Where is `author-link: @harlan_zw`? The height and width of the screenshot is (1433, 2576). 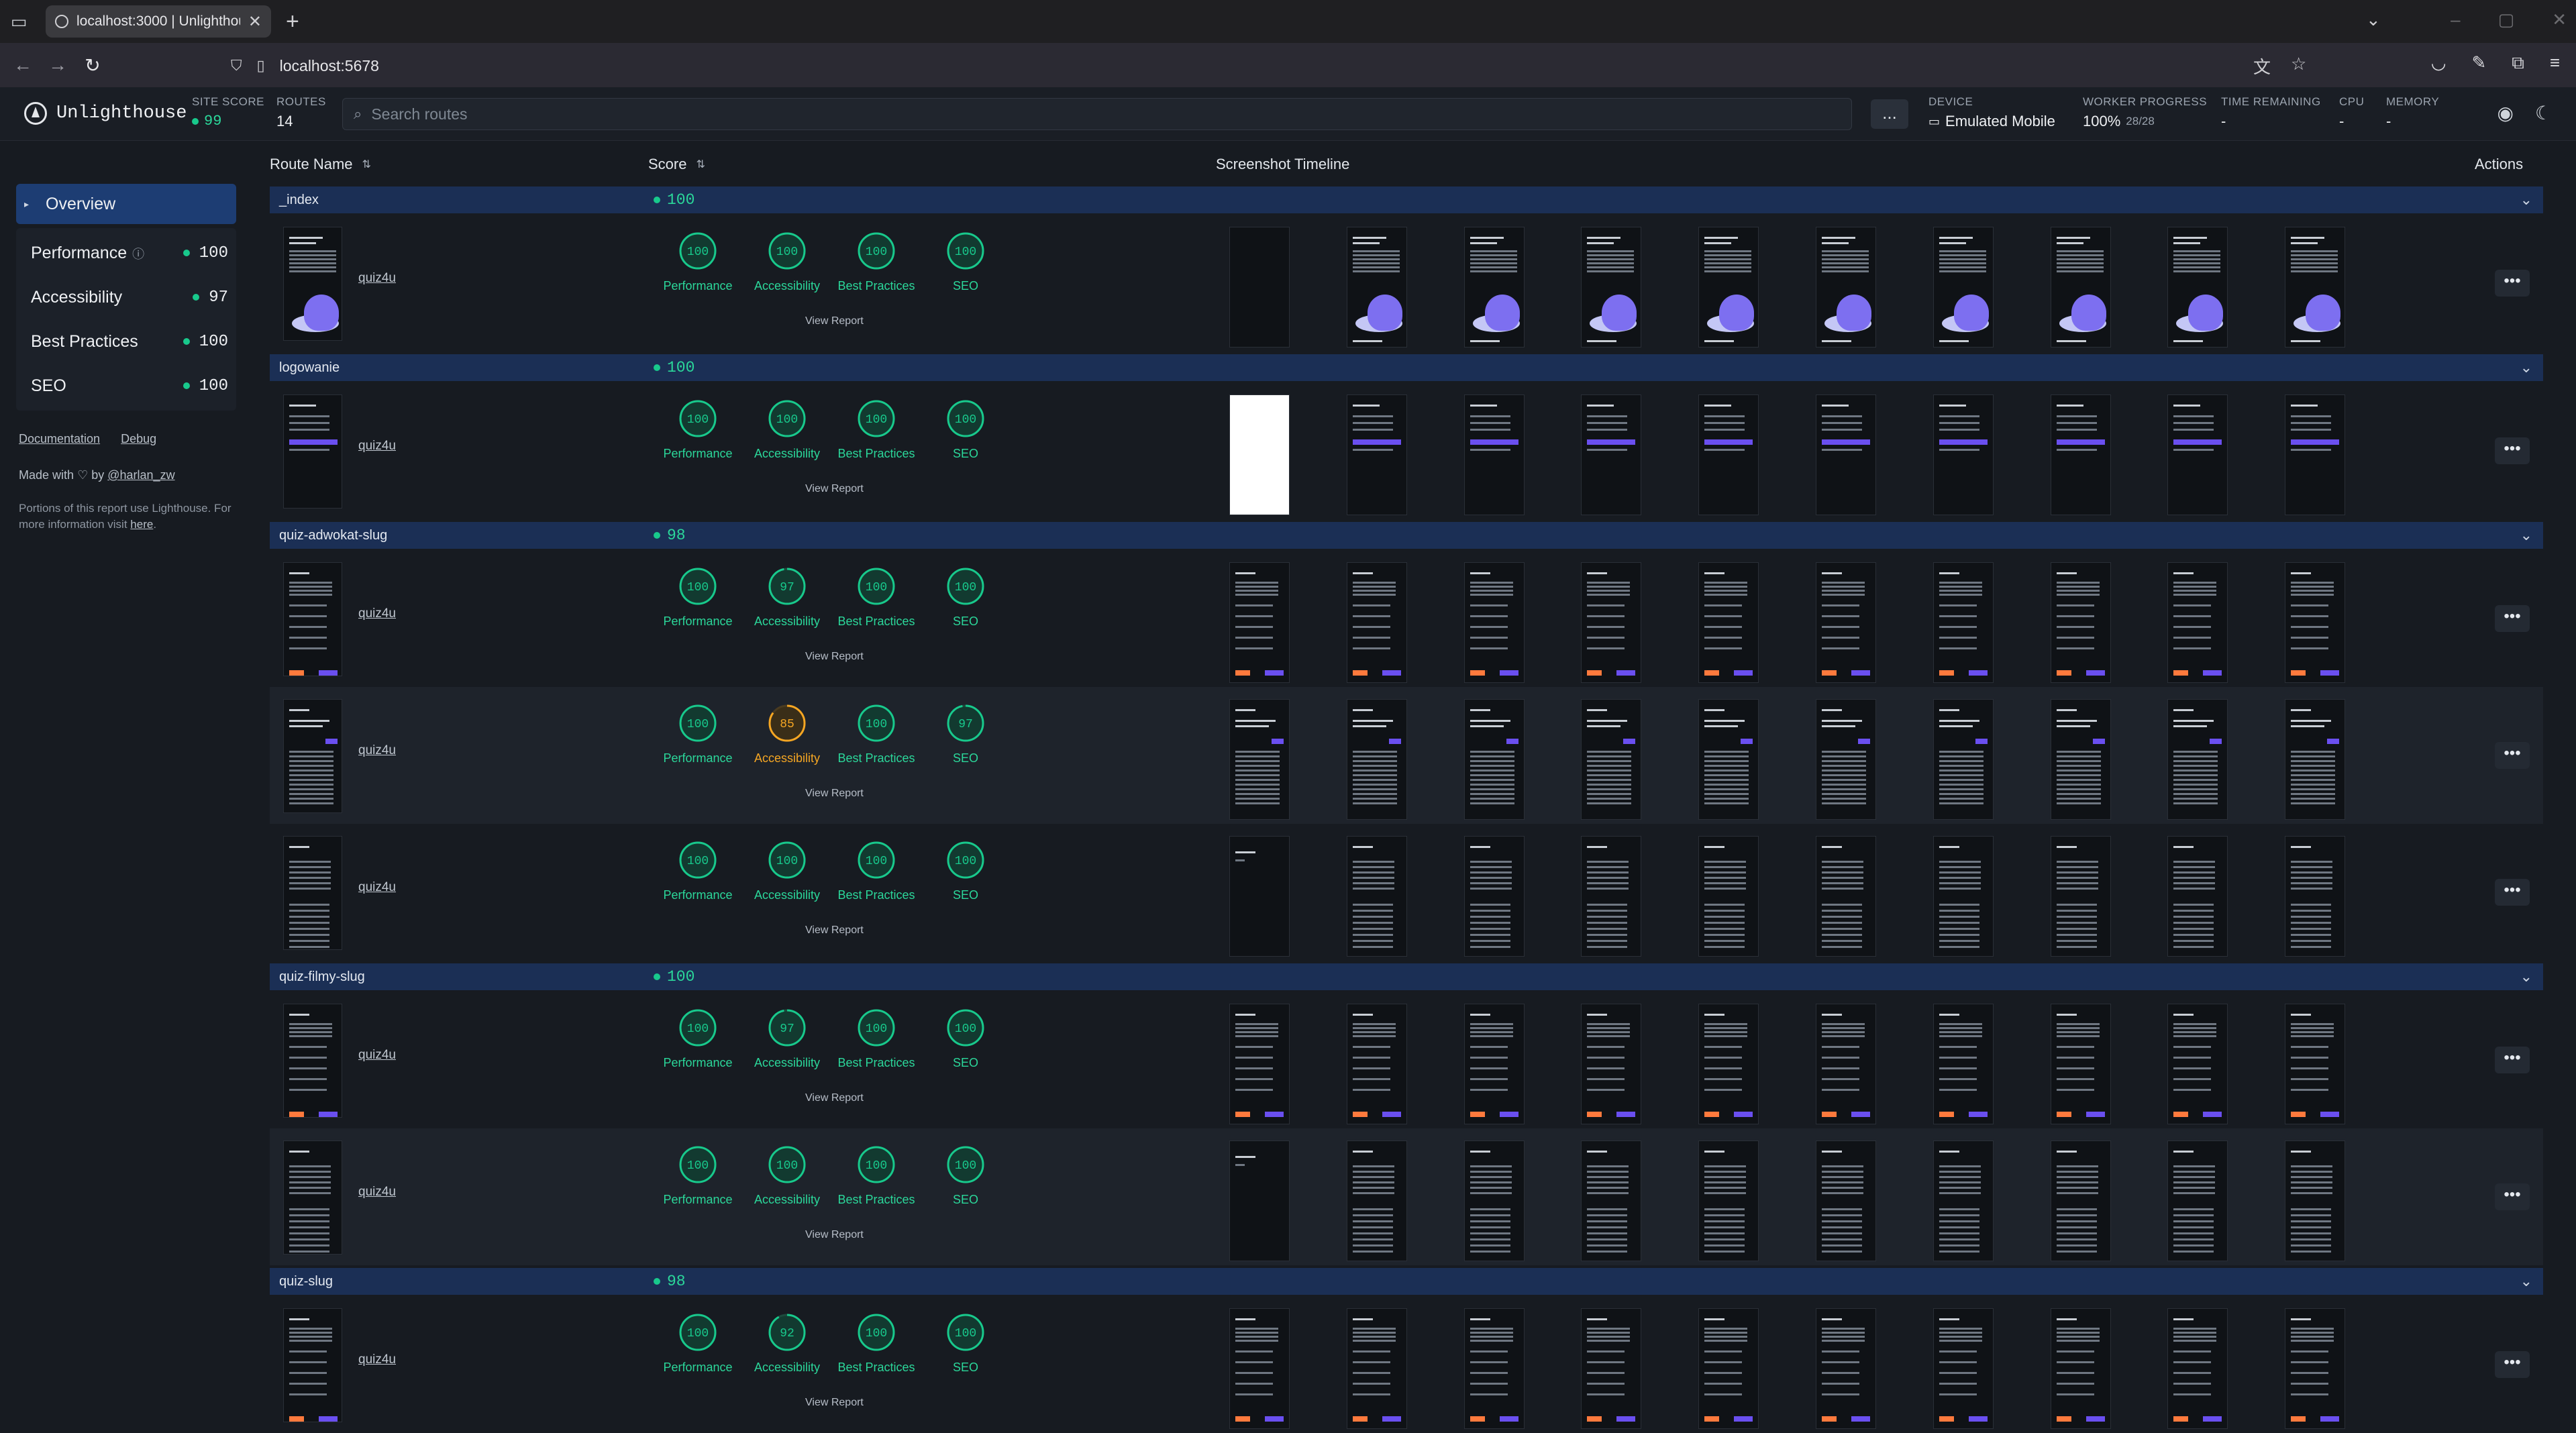 author-link: @harlan_zw is located at coordinates (140, 475).